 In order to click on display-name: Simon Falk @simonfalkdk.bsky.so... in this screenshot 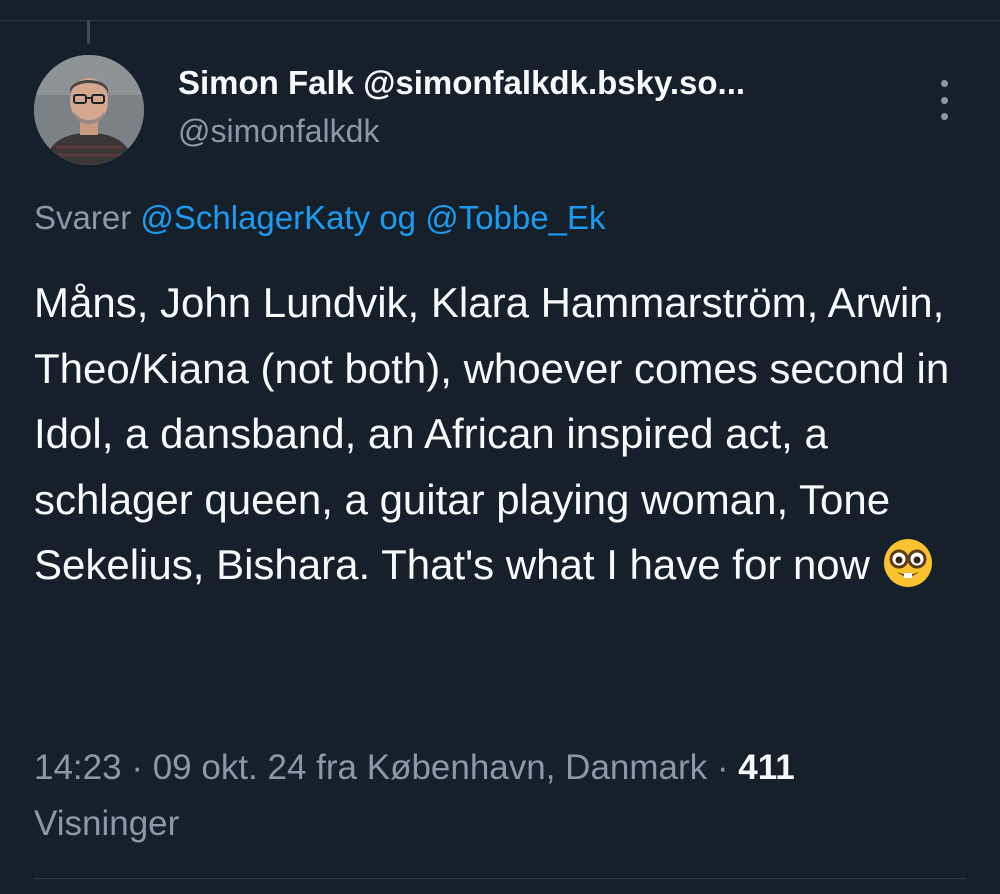, I will do `click(538, 83)`.